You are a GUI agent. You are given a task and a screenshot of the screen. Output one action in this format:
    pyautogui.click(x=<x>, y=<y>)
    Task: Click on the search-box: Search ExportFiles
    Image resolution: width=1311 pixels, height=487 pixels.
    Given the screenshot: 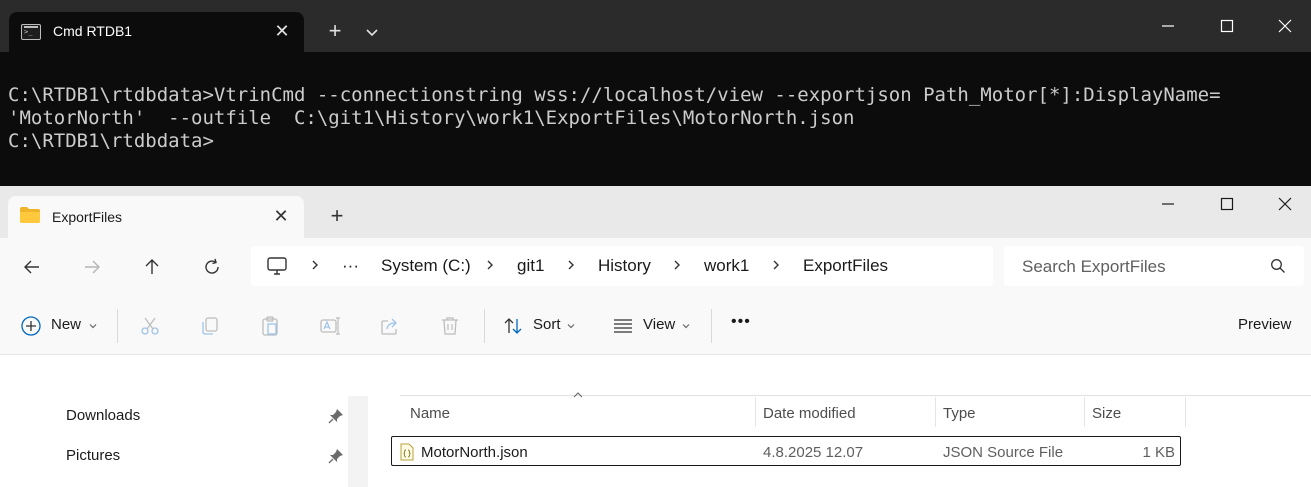 What is the action you would take?
    pyautogui.click(x=1154, y=266)
    